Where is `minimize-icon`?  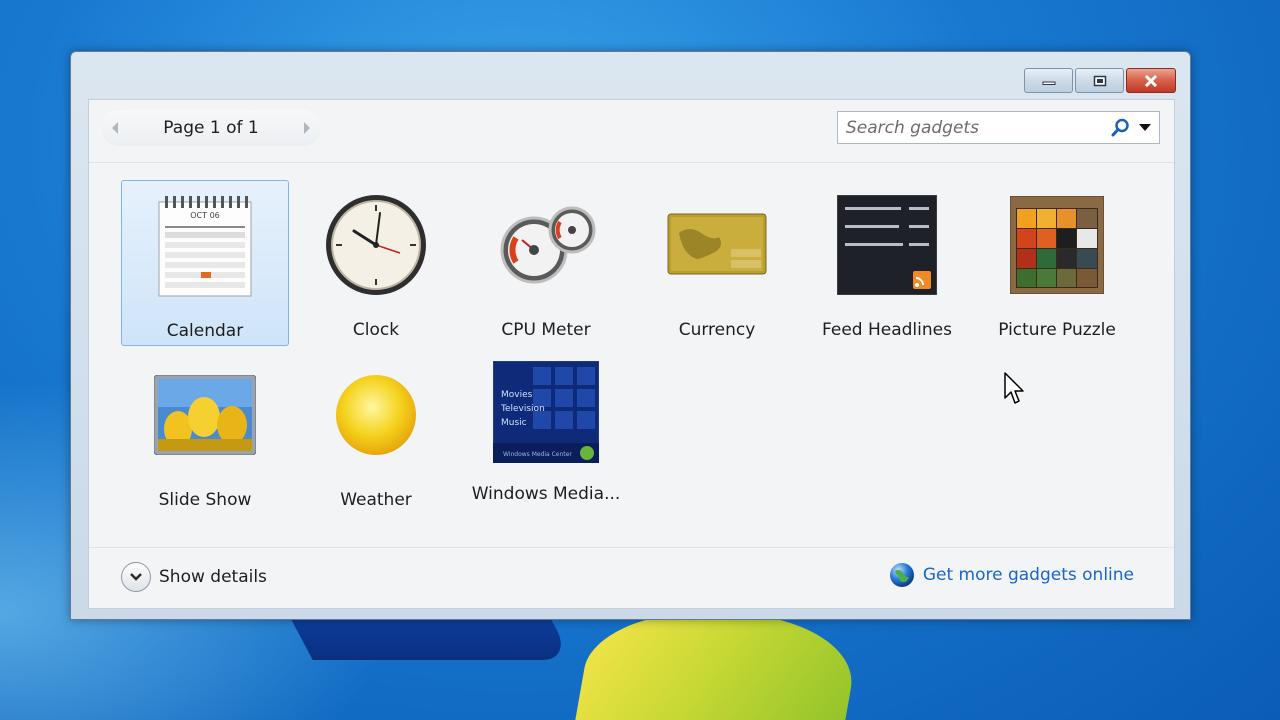
minimize-icon is located at coordinates (1048, 83).